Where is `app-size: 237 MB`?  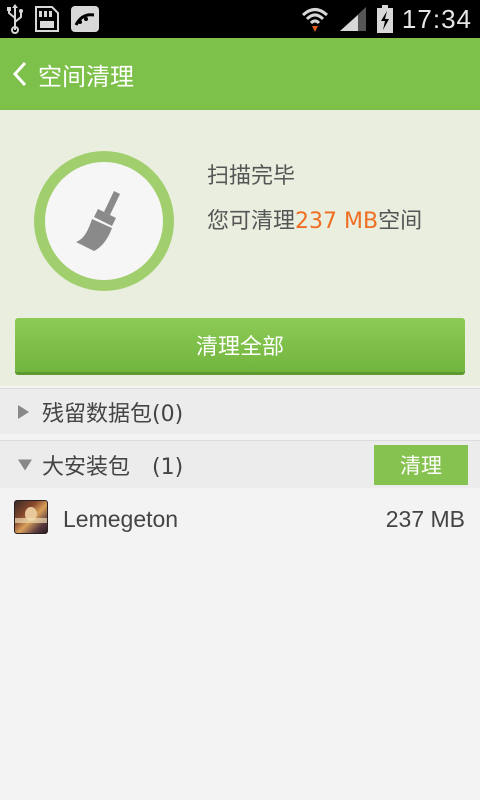
app-size: 237 MB is located at coordinates (425, 519).